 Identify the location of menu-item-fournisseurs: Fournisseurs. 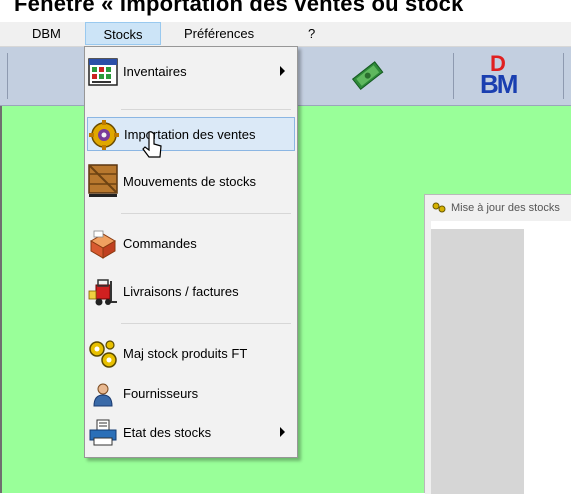
(191, 394).